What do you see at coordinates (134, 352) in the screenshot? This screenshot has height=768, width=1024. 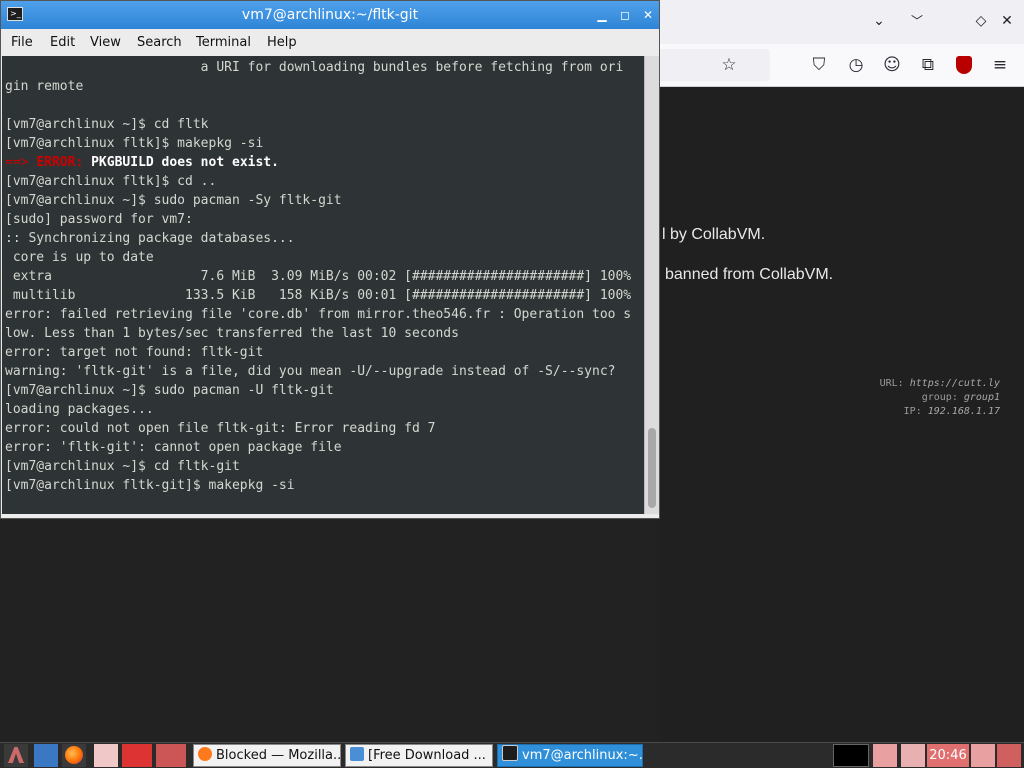 I see `terminal-line: error: target not found: fltk-git` at bounding box center [134, 352].